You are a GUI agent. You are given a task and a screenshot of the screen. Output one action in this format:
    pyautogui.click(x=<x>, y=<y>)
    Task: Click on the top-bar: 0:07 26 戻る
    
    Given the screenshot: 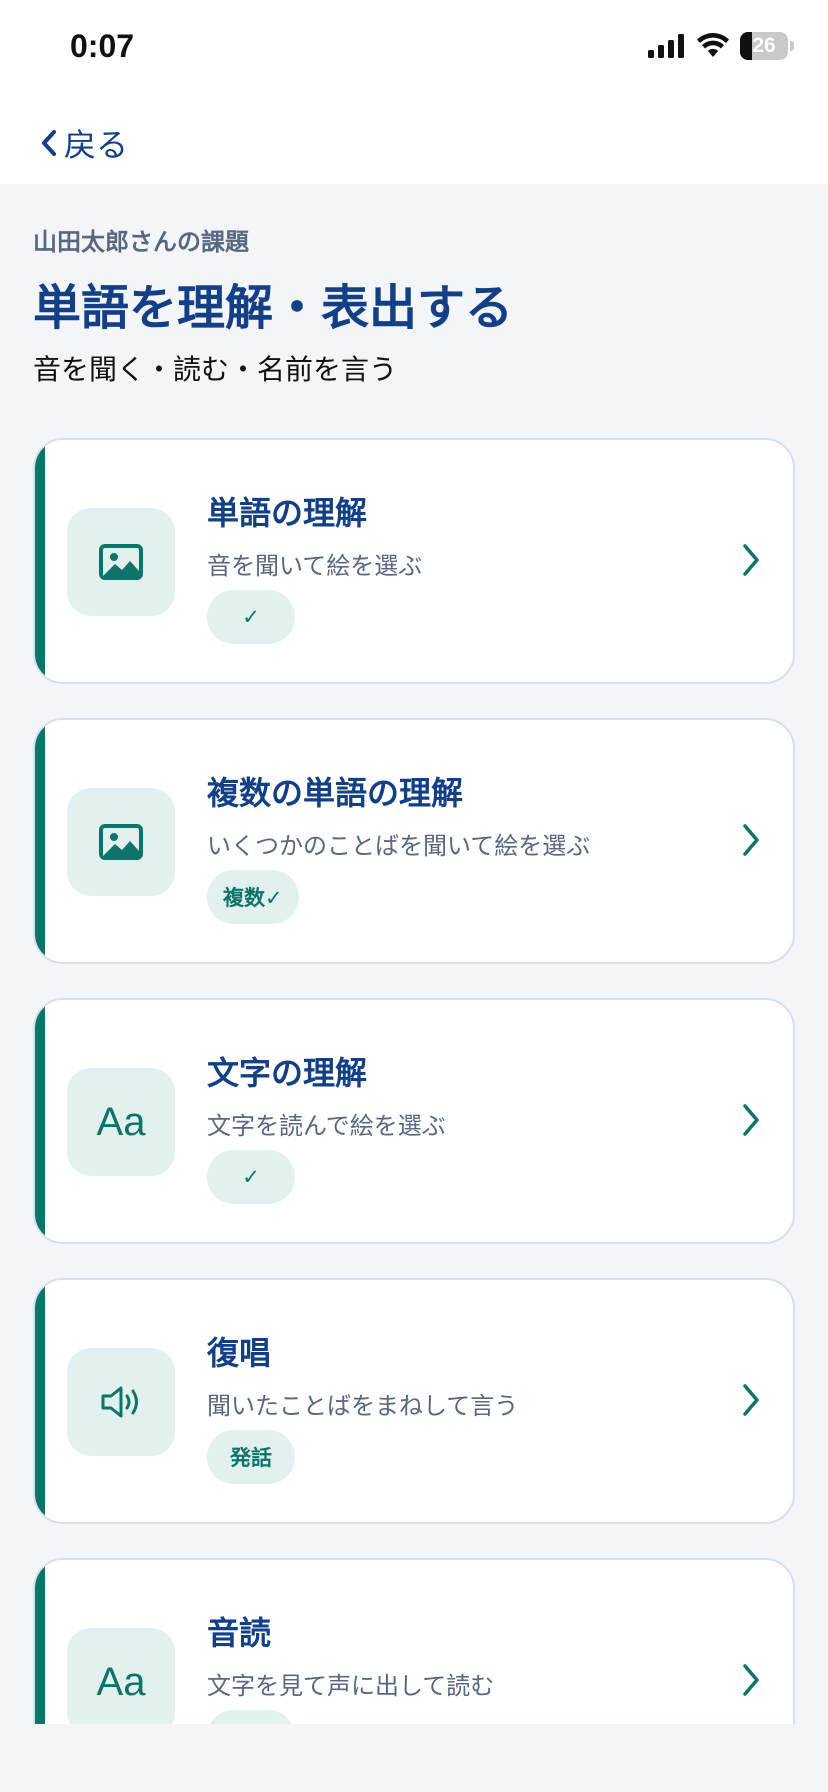 What is the action you would take?
    pyautogui.click(x=414, y=92)
    